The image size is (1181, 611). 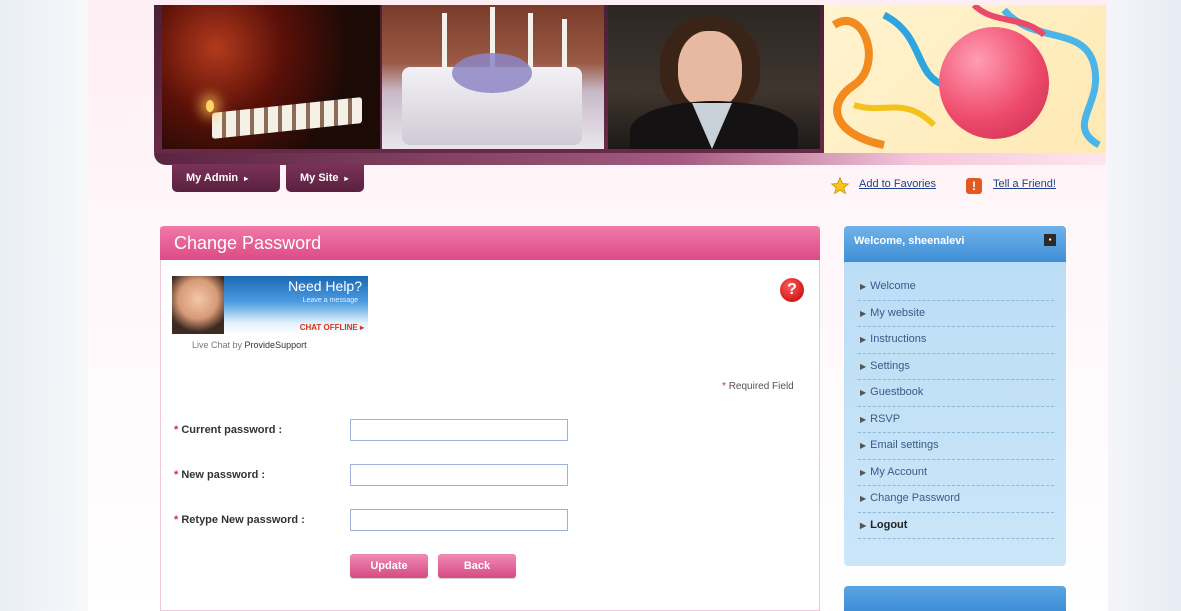 I want to click on sidebar-item-change-password: ▶ Change Password, so click(x=956, y=499).